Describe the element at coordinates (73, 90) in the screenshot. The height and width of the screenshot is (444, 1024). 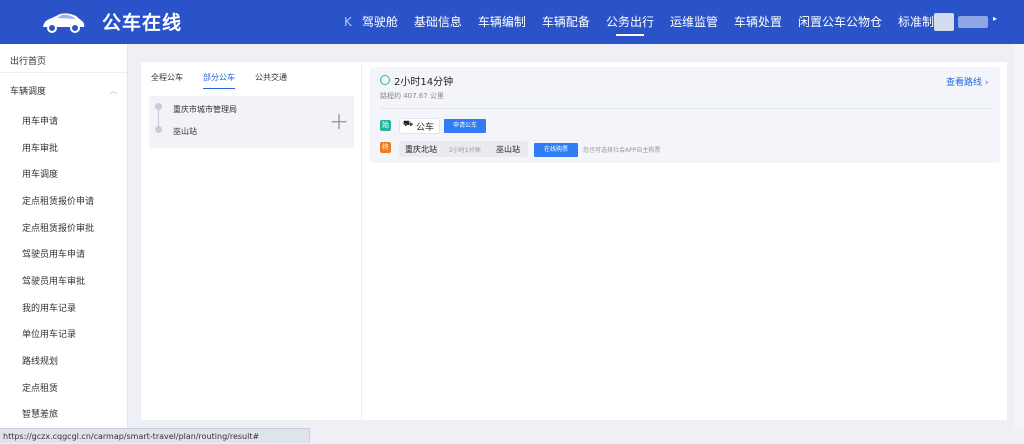
I see `sidebar-group-dispatch: 车辆调度` at that location.